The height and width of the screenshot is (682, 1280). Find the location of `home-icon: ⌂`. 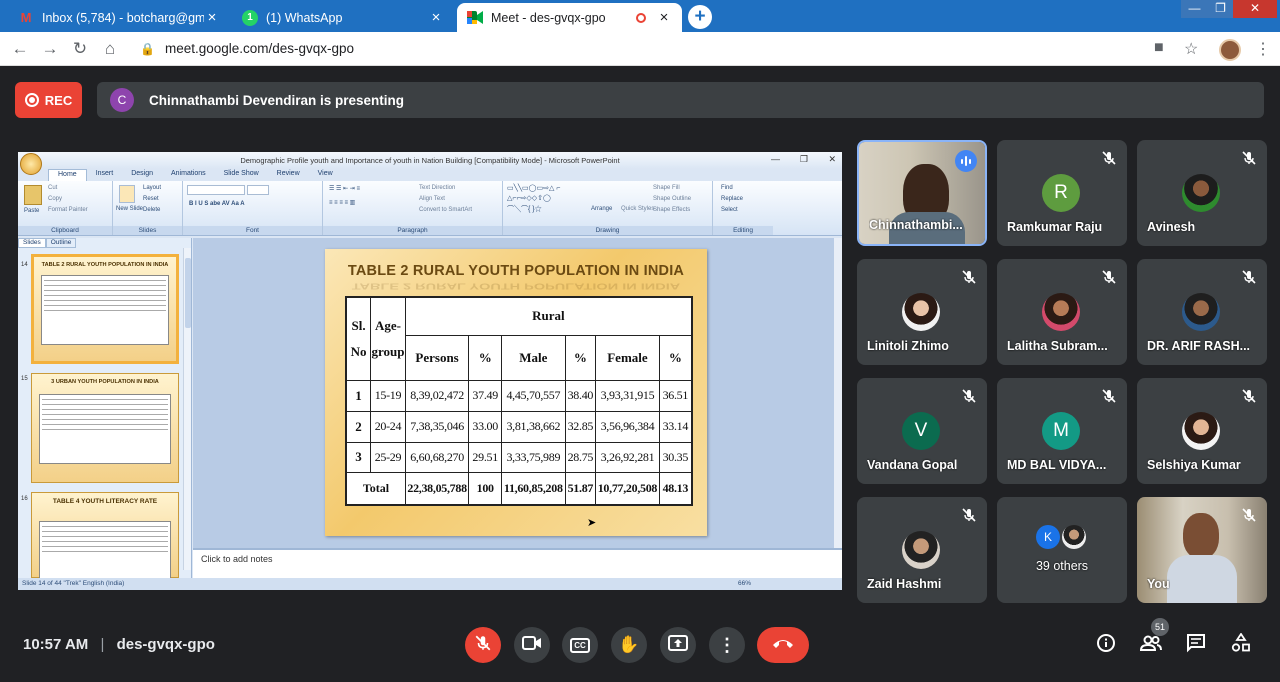

home-icon: ⌂ is located at coordinates (110, 49).